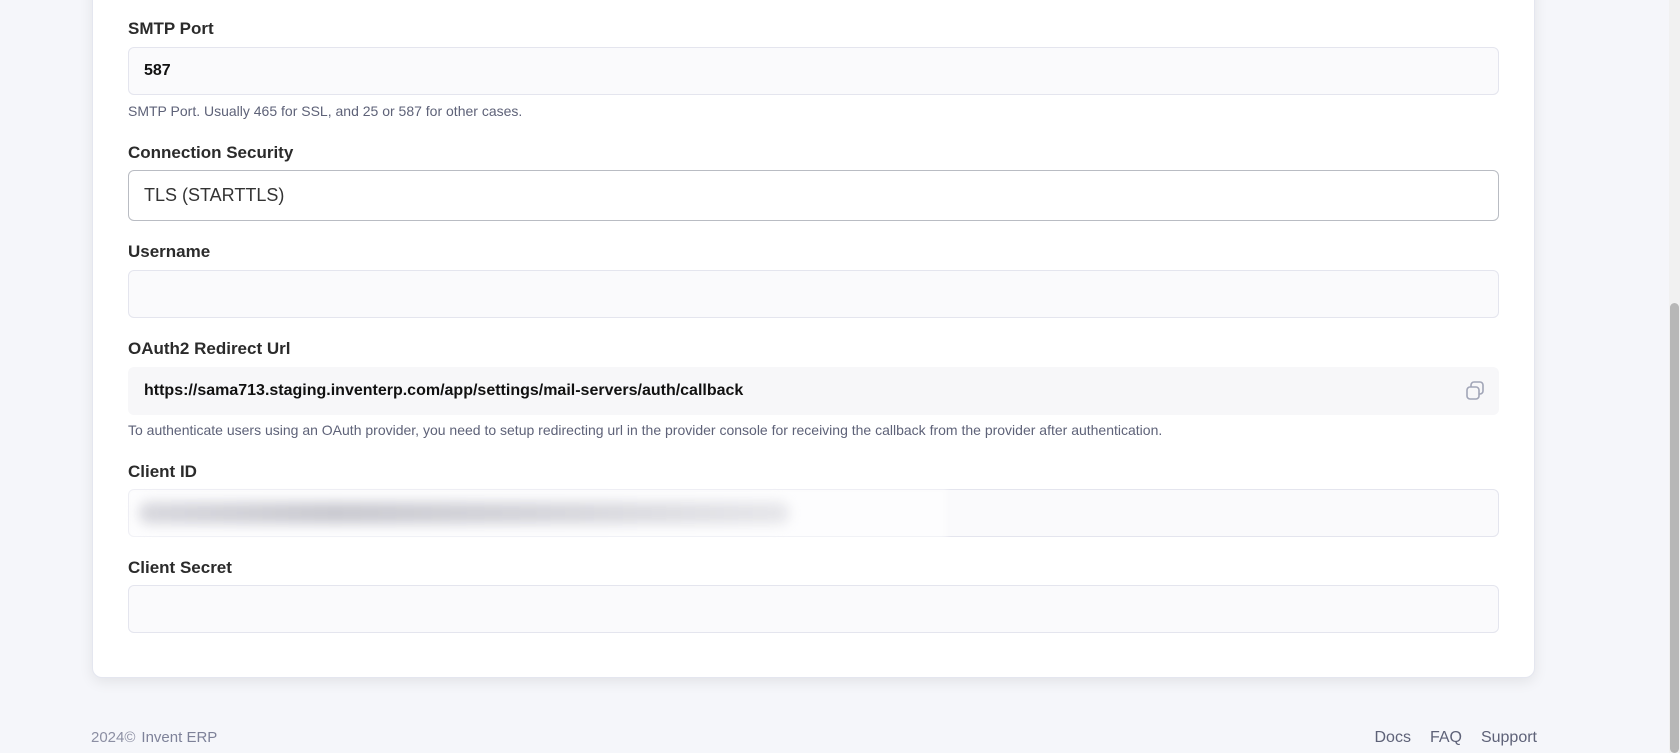 The height and width of the screenshot is (753, 1680). What do you see at coordinates (813, 294) in the screenshot?
I see `username-input` at bounding box center [813, 294].